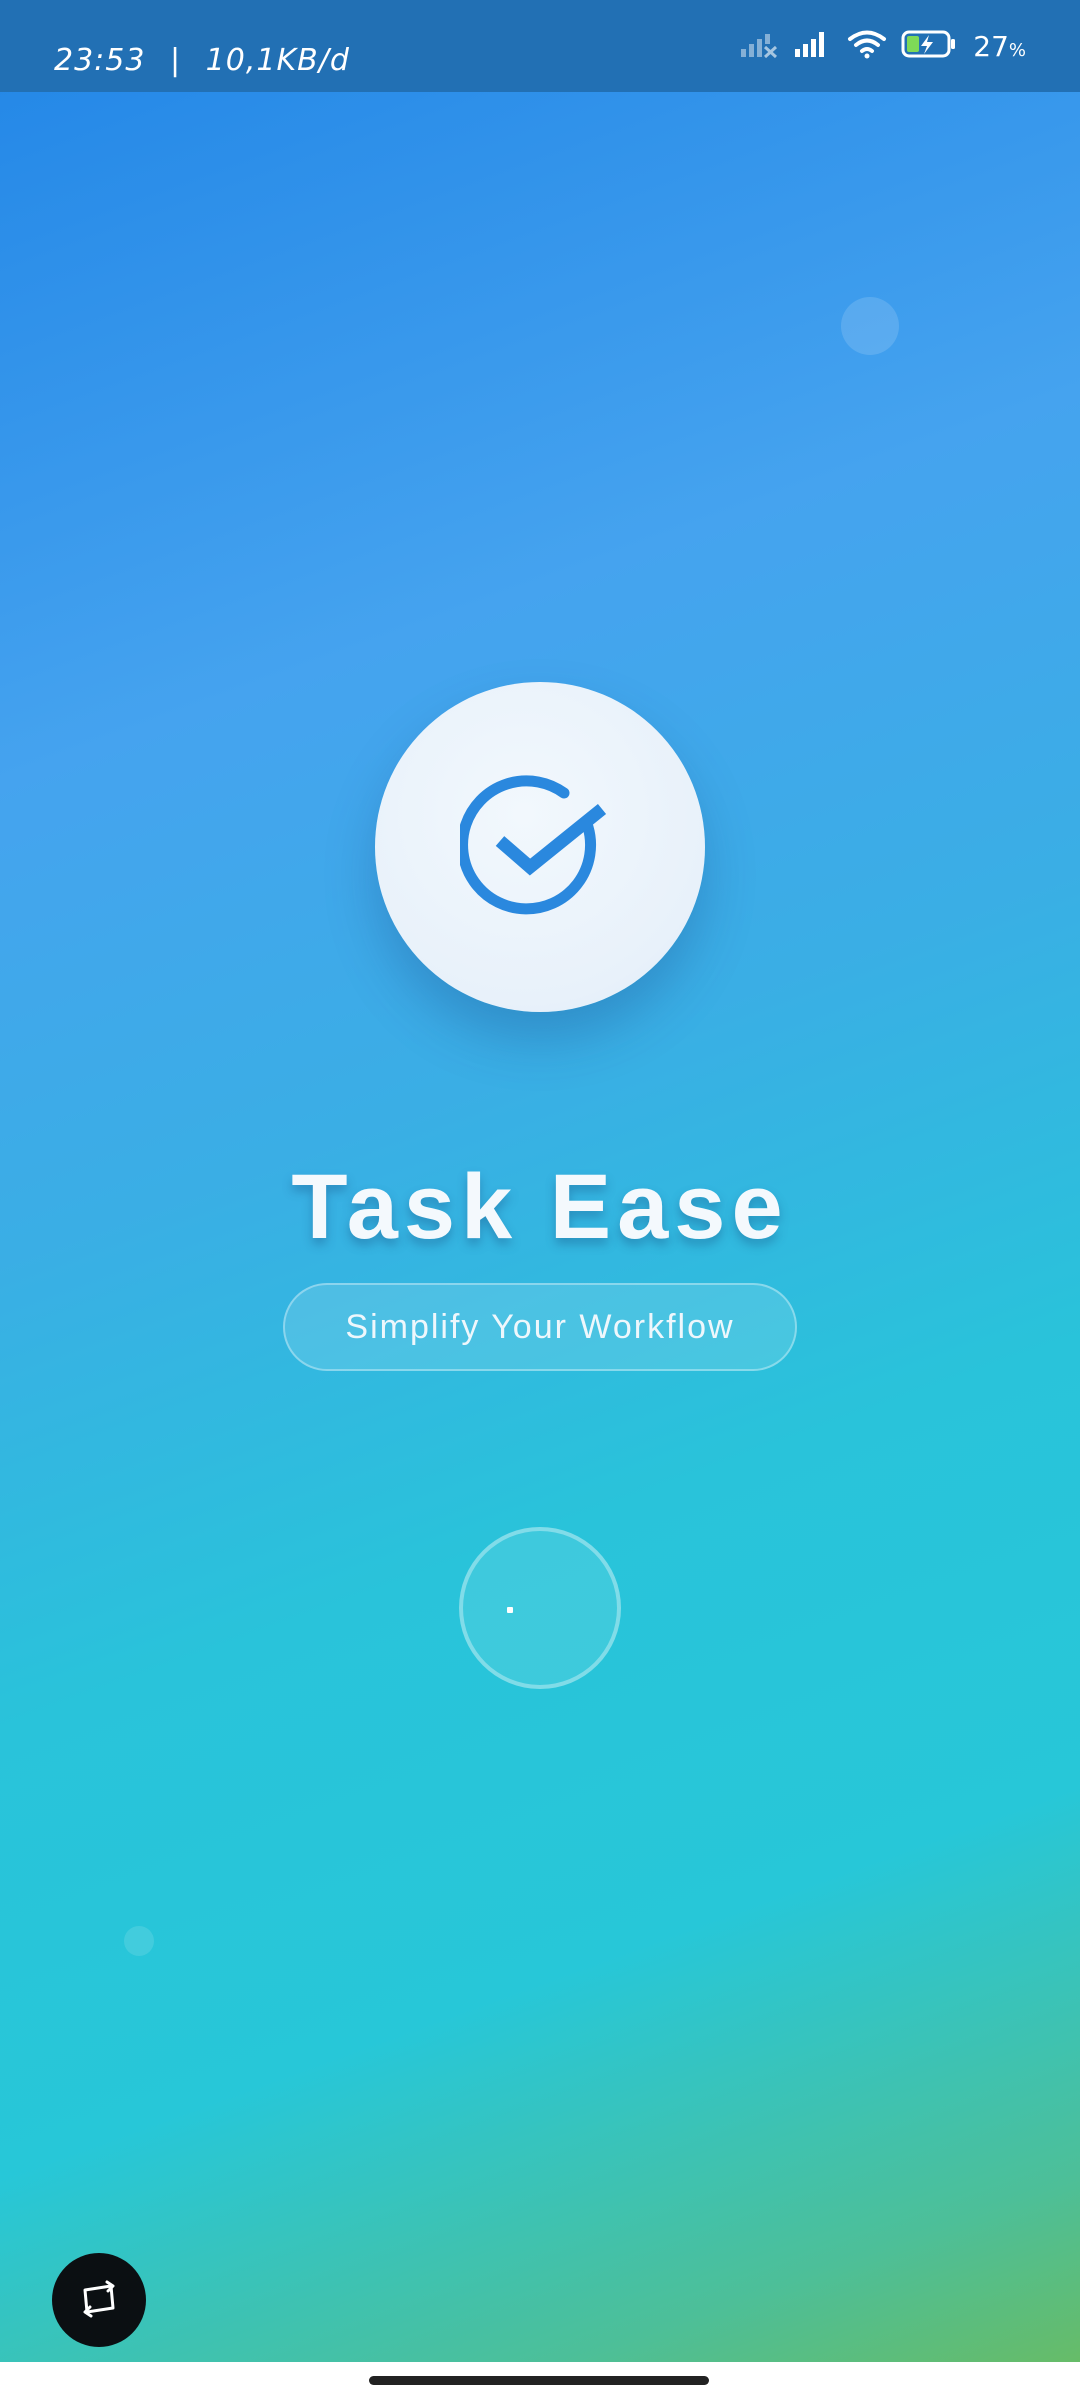 The height and width of the screenshot is (2400, 1080). Describe the element at coordinates (929, 46) in the screenshot. I see `battery-charging-icon` at that location.